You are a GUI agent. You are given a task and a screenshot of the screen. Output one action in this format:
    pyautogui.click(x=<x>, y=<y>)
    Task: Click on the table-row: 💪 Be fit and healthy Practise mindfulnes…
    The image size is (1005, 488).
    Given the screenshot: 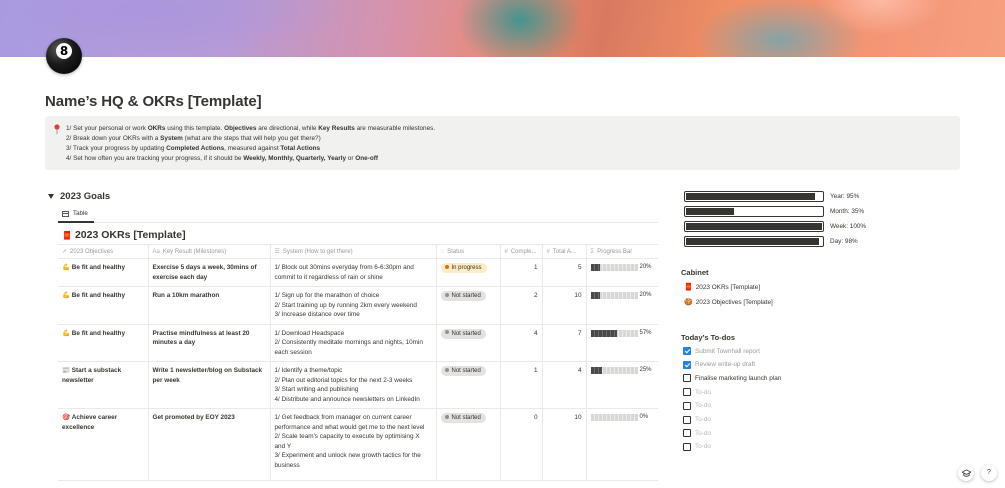 What is the action you would take?
    pyautogui.click(x=358, y=343)
    